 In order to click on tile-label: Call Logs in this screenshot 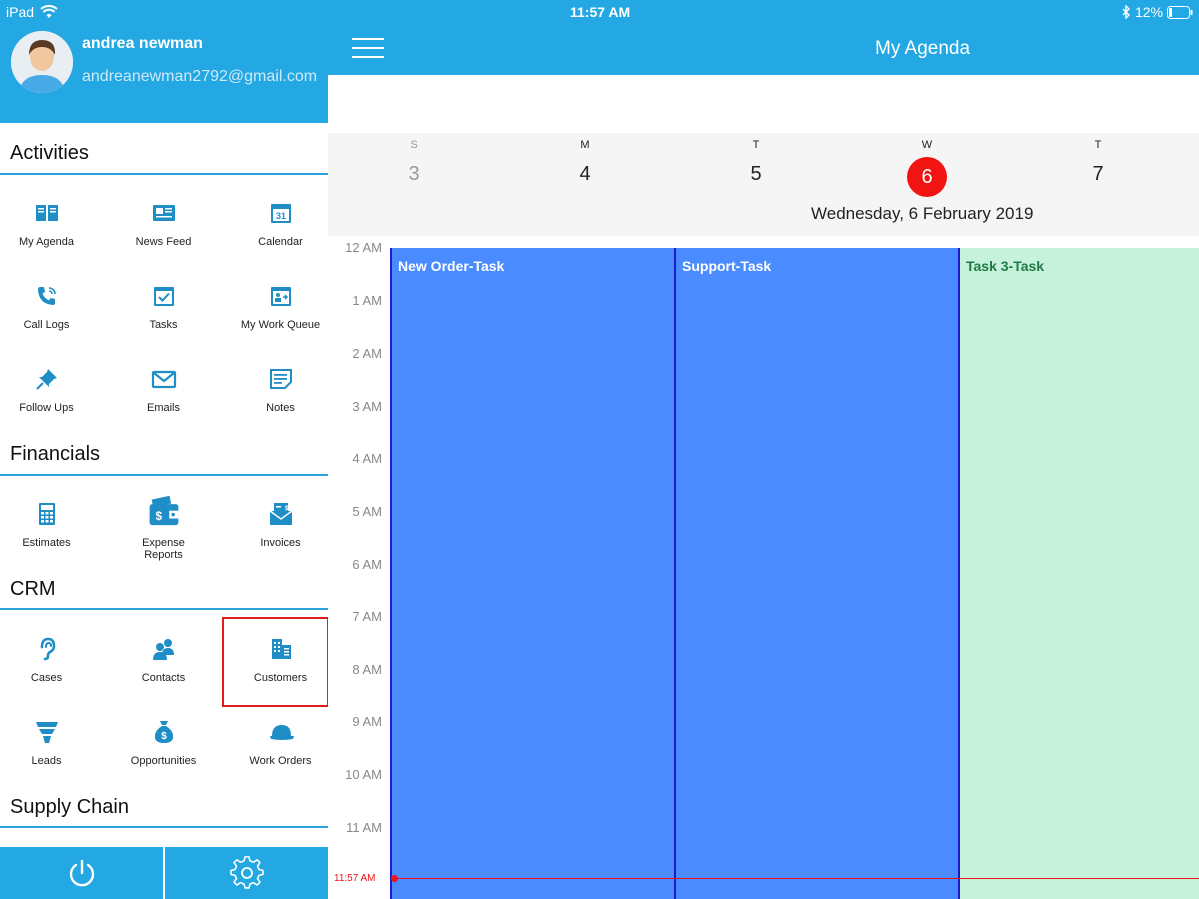, I will do `click(46, 325)`.